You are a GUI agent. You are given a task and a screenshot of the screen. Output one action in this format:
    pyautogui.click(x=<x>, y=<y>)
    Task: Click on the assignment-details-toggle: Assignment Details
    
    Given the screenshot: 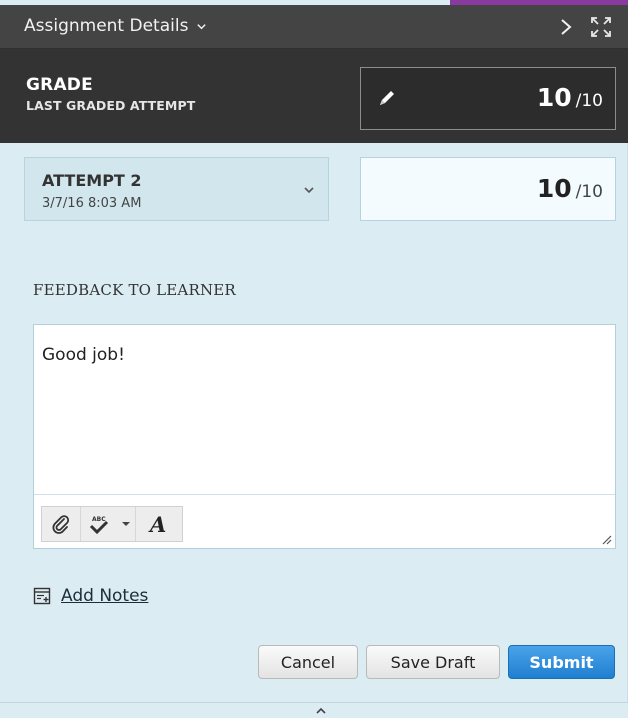 What is the action you would take?
    pyautogui.click(x=115, y=26)
    